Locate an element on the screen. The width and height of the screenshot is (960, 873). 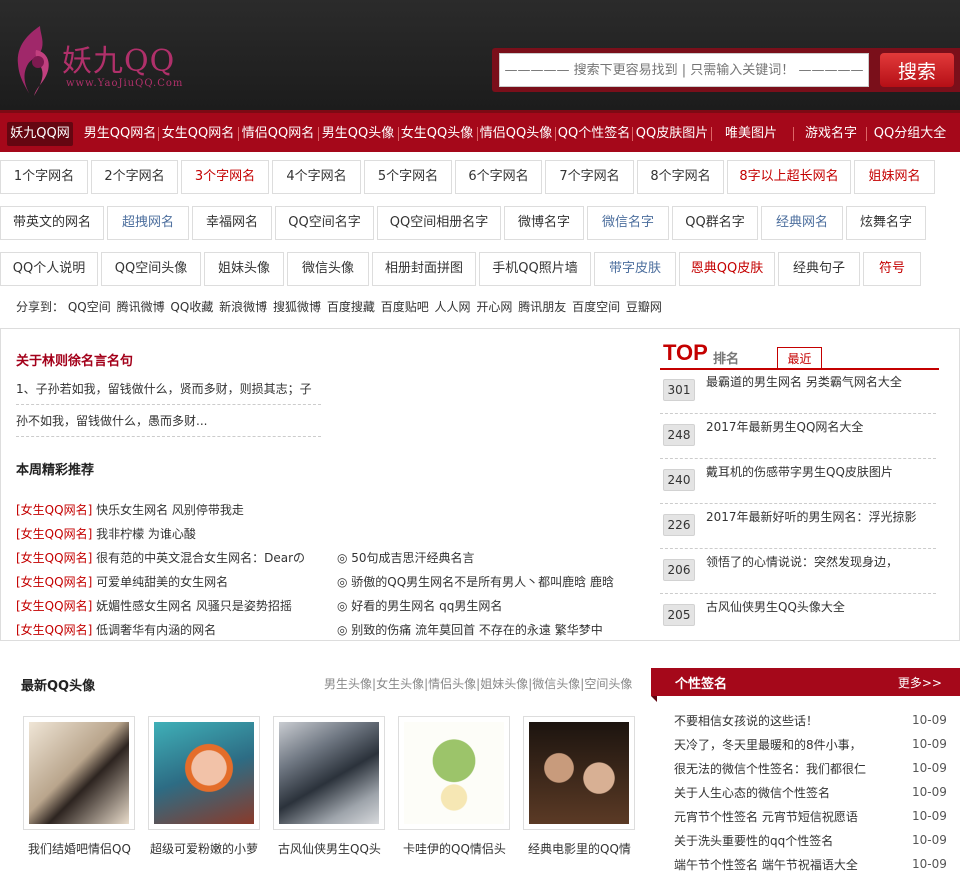
more-link: 更多>> is located at coordinates (920, 682).